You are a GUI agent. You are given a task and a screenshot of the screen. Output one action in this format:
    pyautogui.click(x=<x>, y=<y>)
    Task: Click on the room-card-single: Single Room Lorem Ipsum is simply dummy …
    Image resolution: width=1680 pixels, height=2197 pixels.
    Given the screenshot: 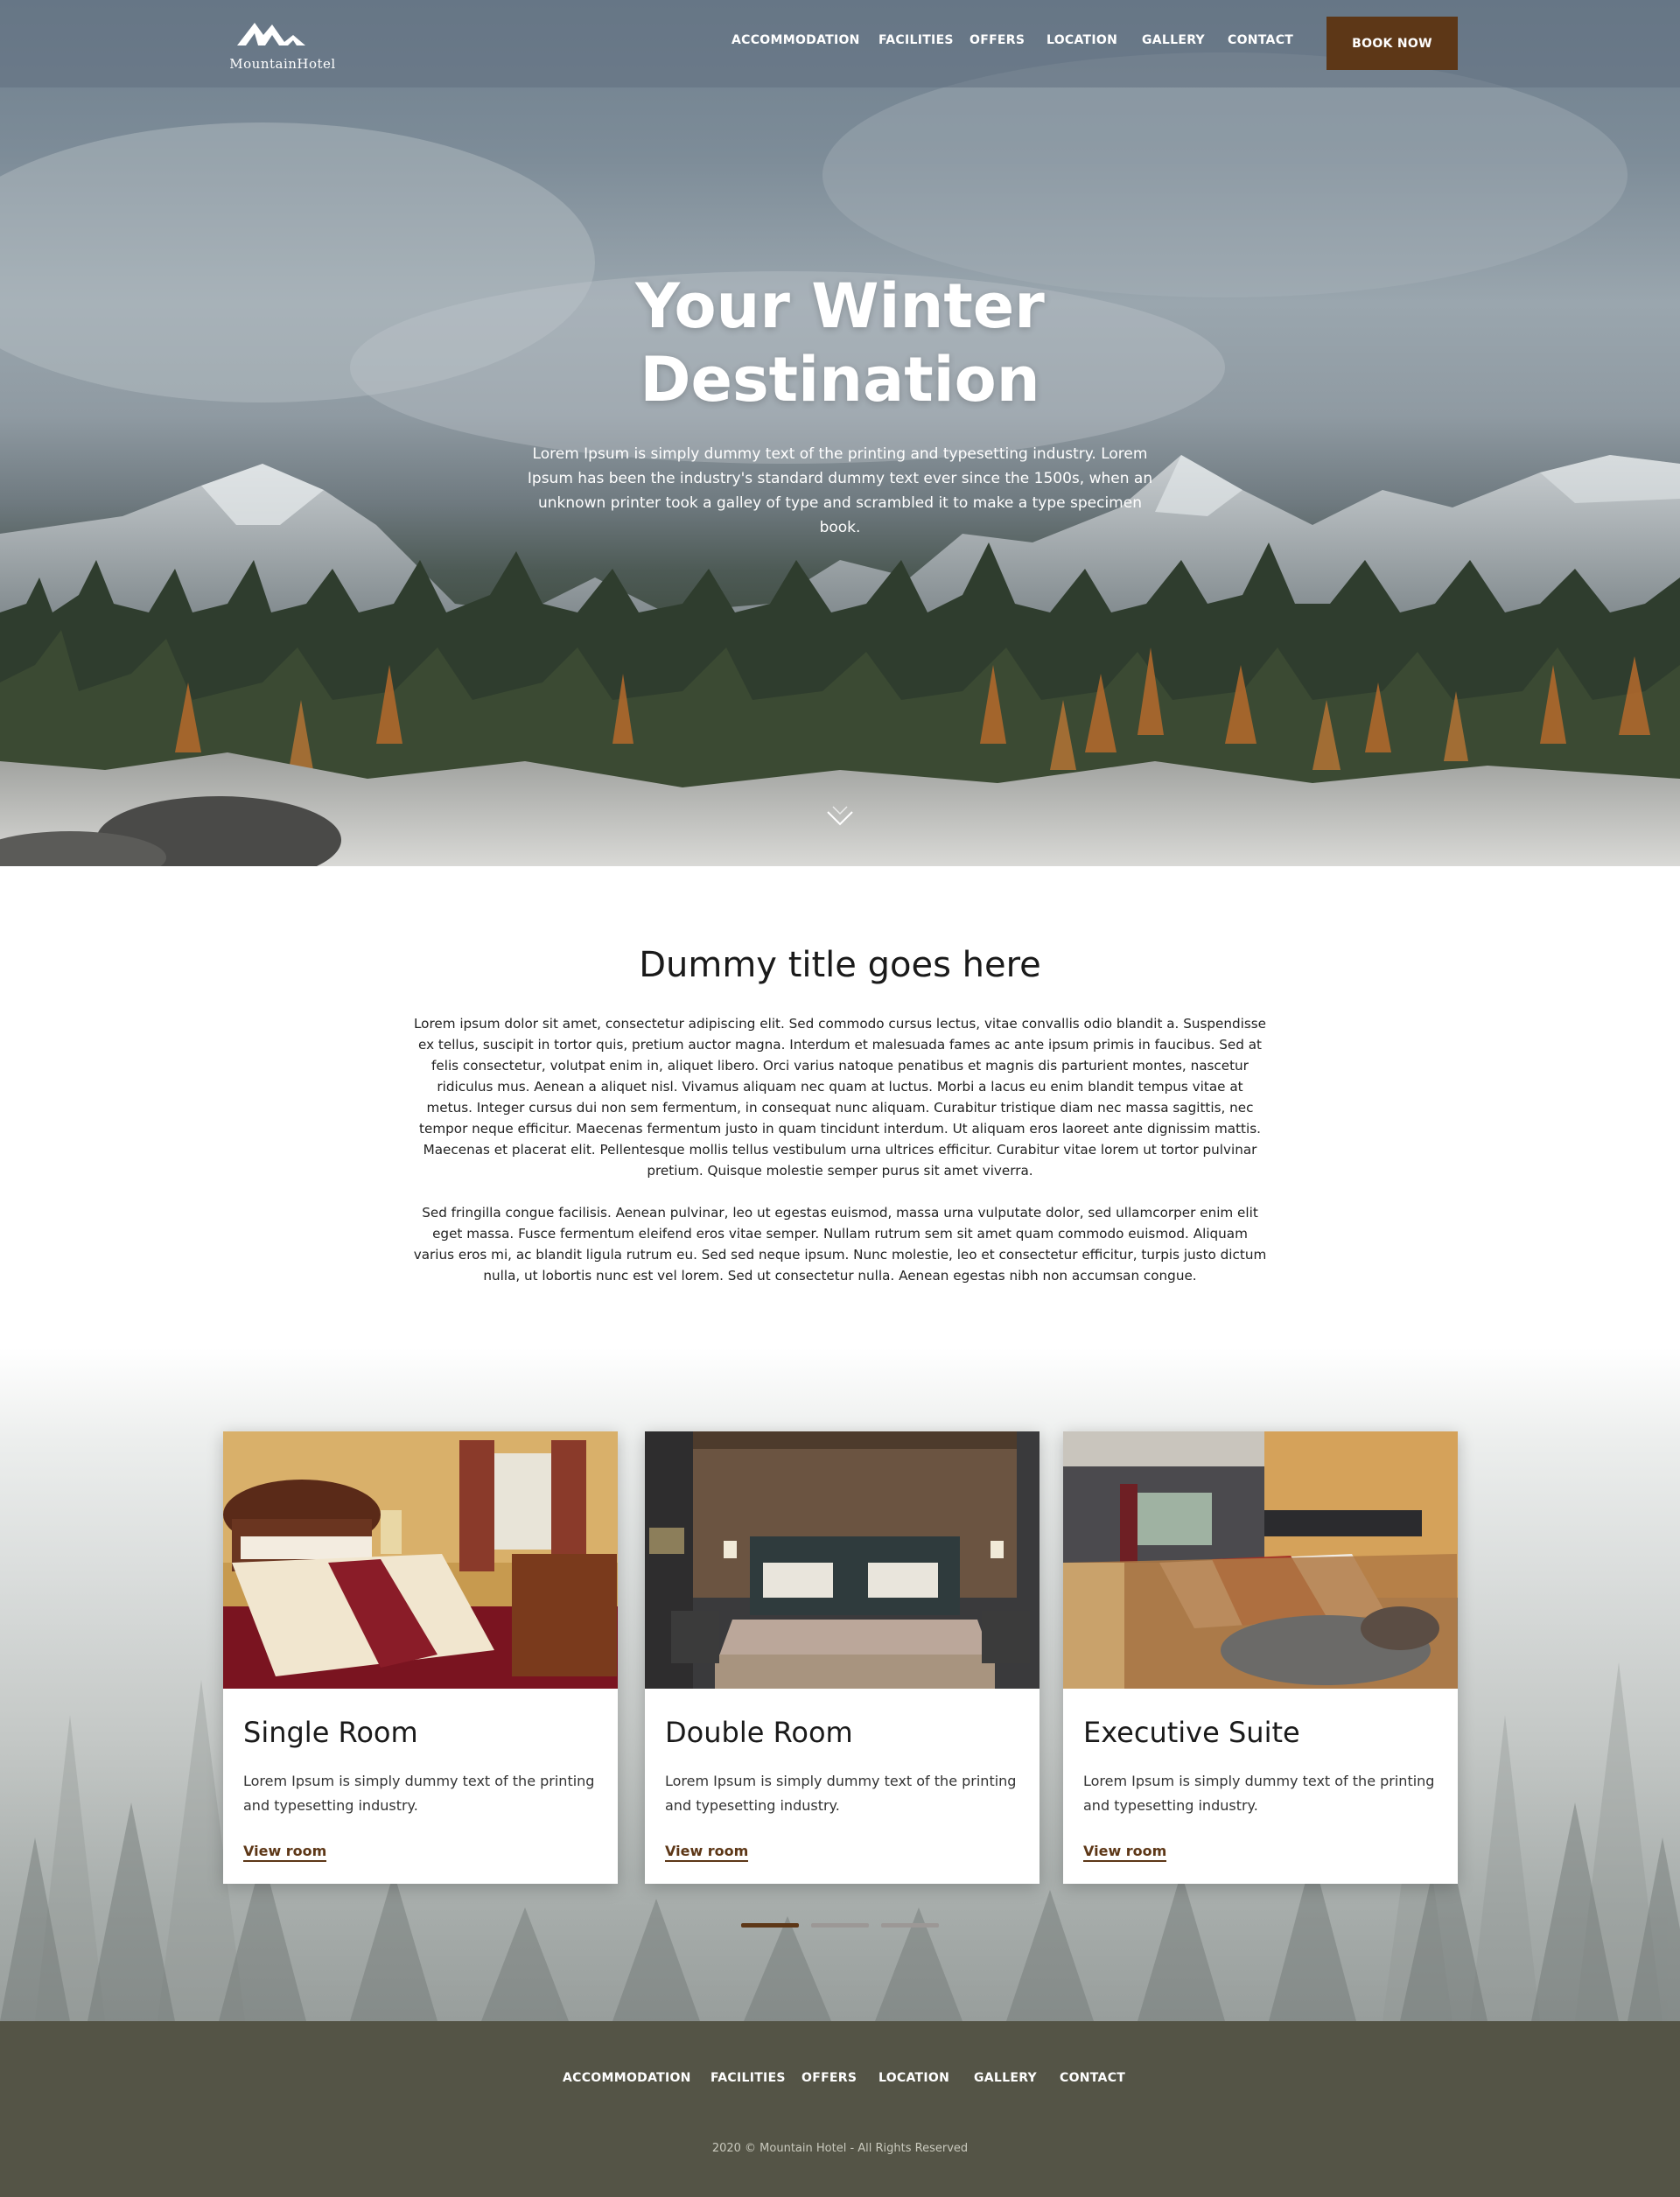 What is the action you would take?
    pyautogui.click(x=420, y=1657)
    